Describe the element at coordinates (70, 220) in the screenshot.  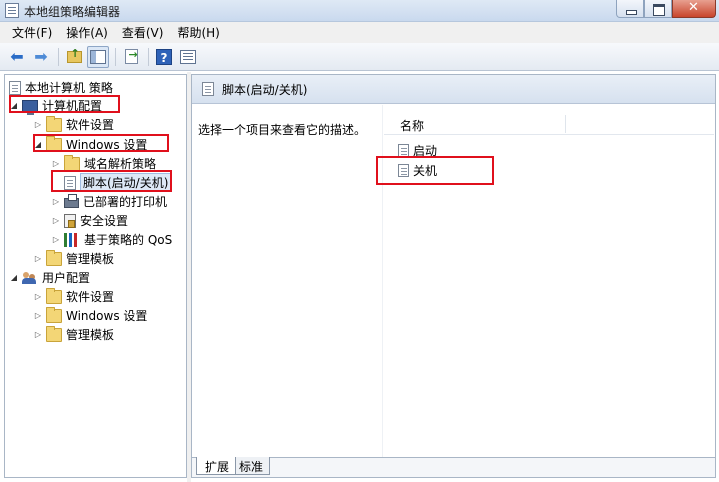
I see `security-lock-icon` at that location.